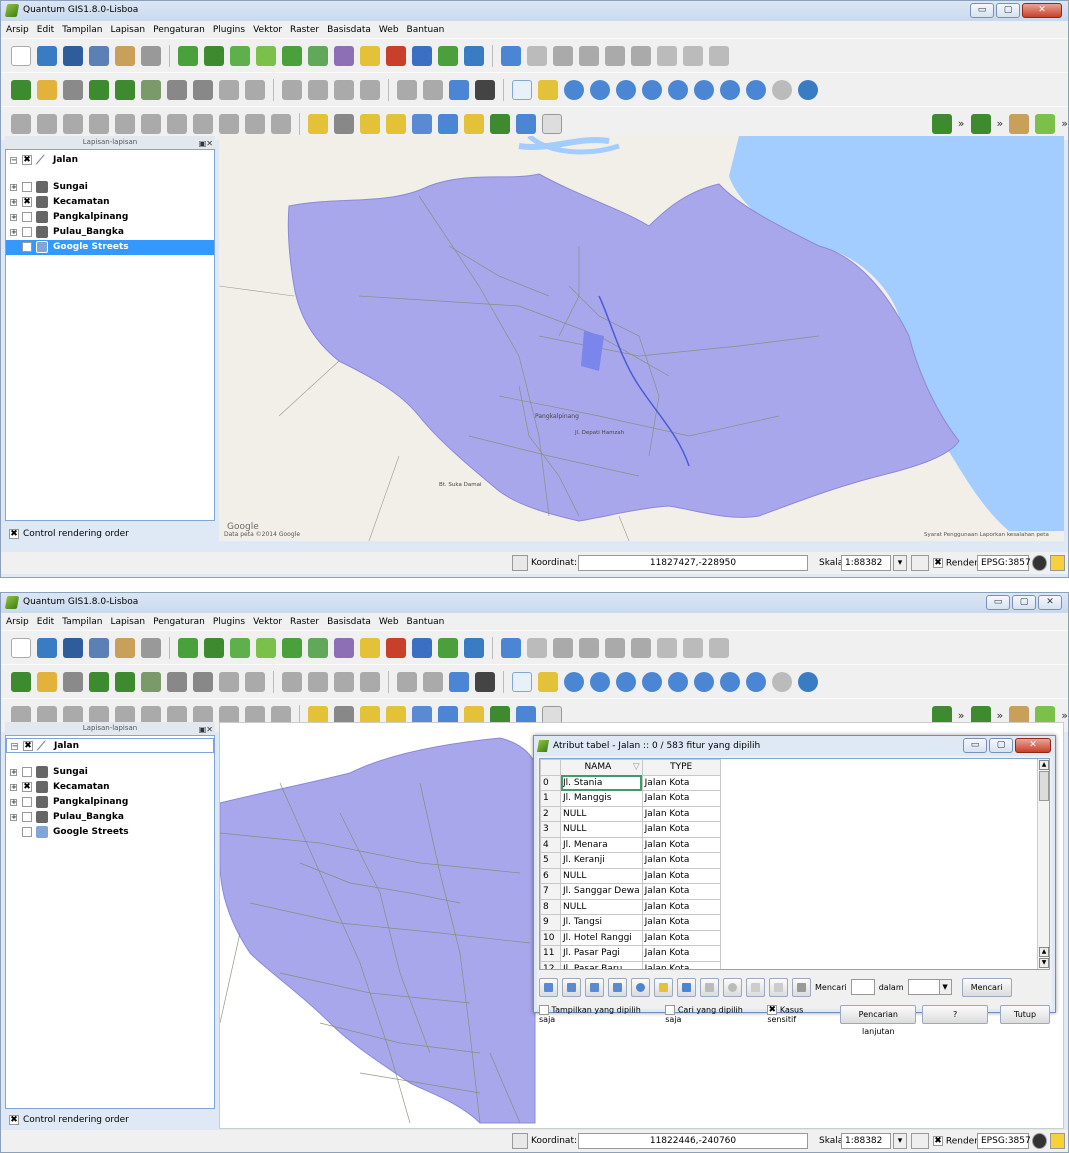 This screenshot has height=1153, width=1069. I want to click on menu-edit: Edit, so click(45, 622).